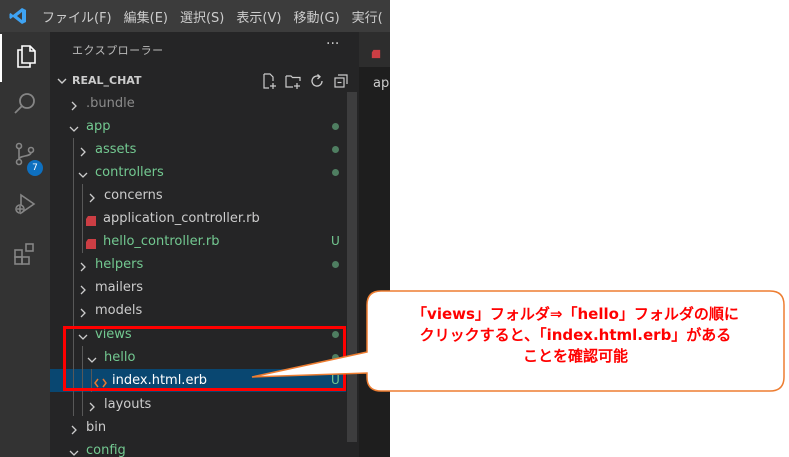  I want to click on callout-line-2: クリックすると、「index.html.erb」がある, so click(575, 335).